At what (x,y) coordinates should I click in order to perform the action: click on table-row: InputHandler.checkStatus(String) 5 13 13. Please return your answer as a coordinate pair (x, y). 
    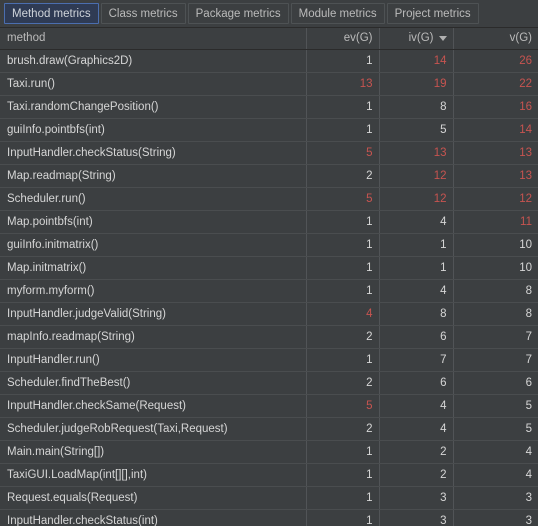
    Looking at the image, I should click on (269, 153).